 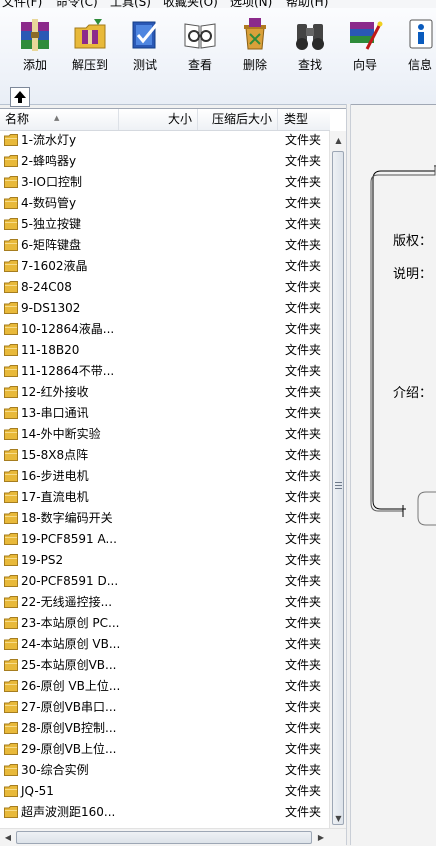 What do you see at coordinates (165, 665) in the screenshot?
I see `table-row: 25-本站原创VB... 文件夹` at bounding box center [165, 665].